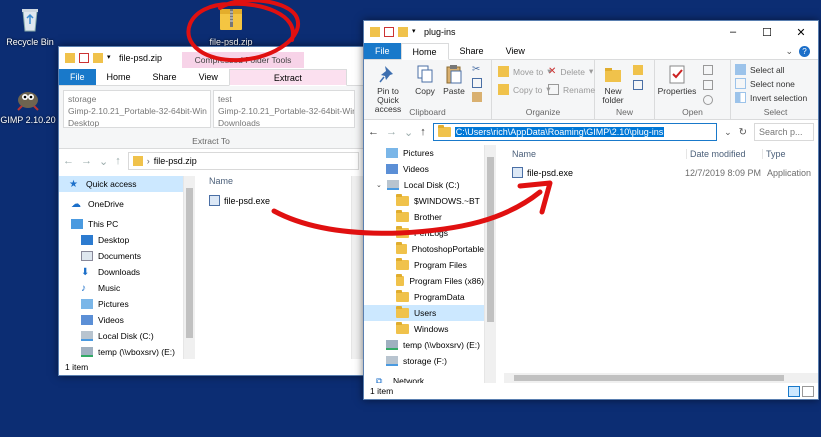 This screenshot has width=821, height=437. What do you see at coordinates (426, 361) in the screenshot?
I see `nav-item-storage-drive: storage (F:)` at bounding box center [426, 361].